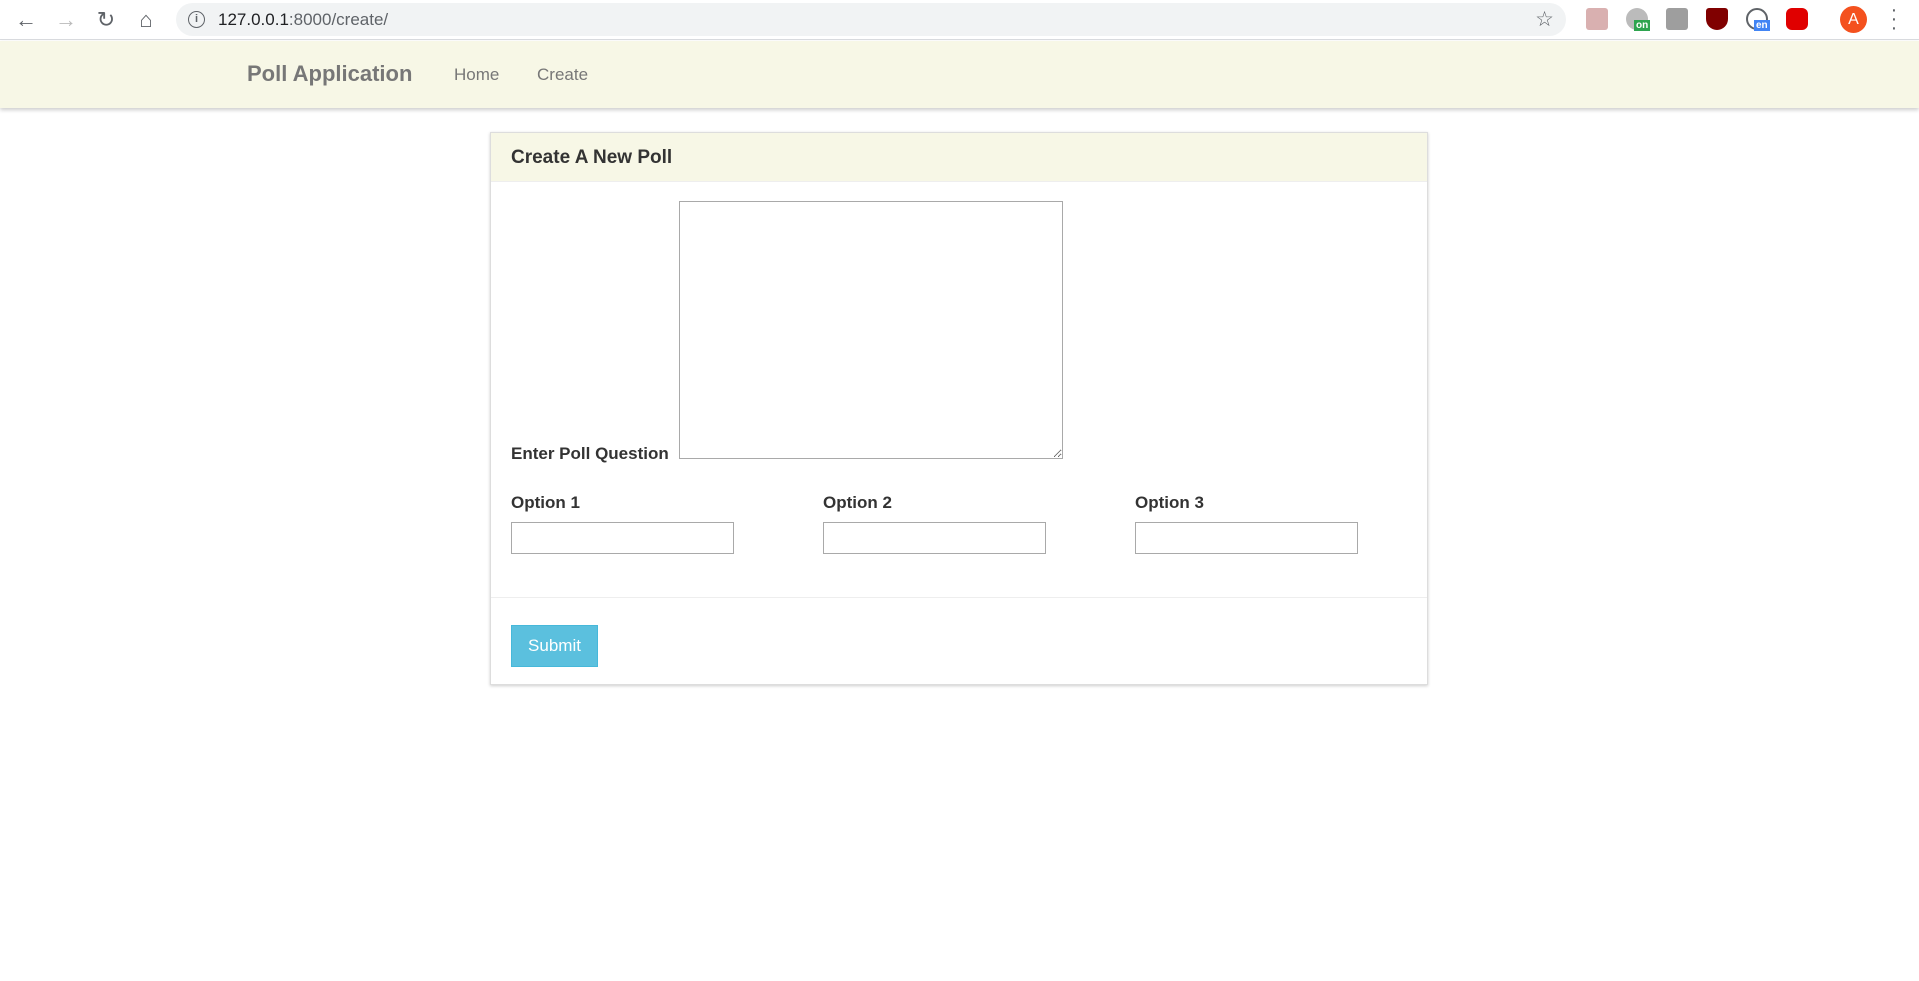 This screenshot has width=1919, height=981. I want to click on address-bar: i 127.0.0.1:8000/create/ ☆, so click(871, 19).